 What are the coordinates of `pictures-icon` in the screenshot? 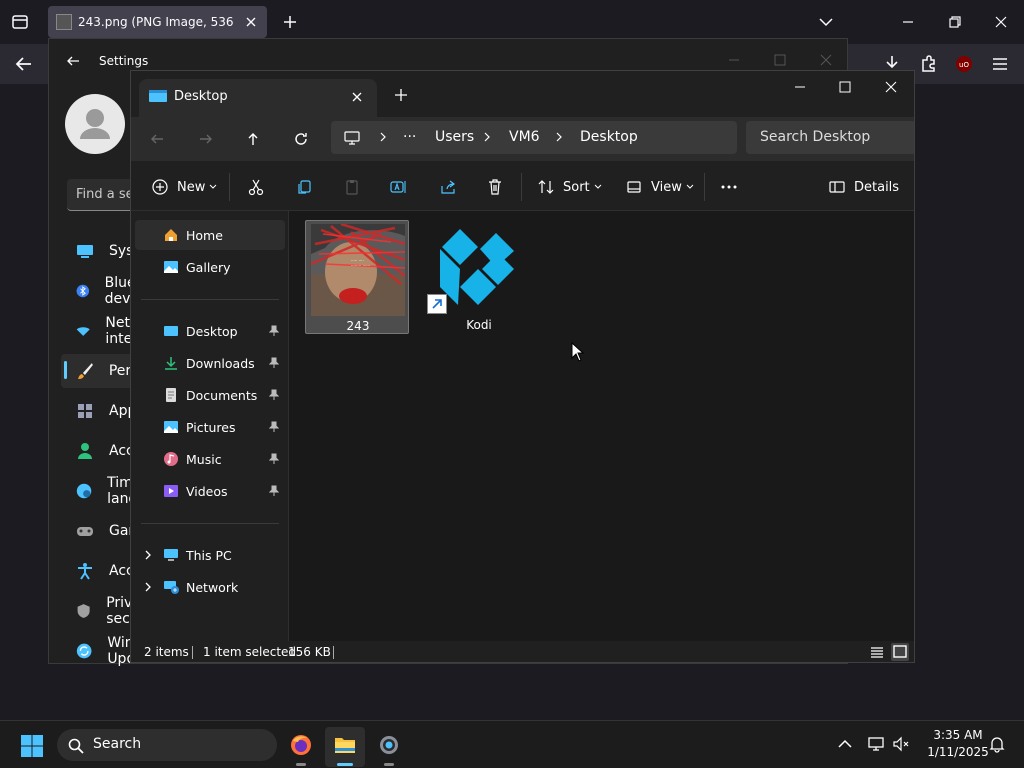 It's located at (171, 427).